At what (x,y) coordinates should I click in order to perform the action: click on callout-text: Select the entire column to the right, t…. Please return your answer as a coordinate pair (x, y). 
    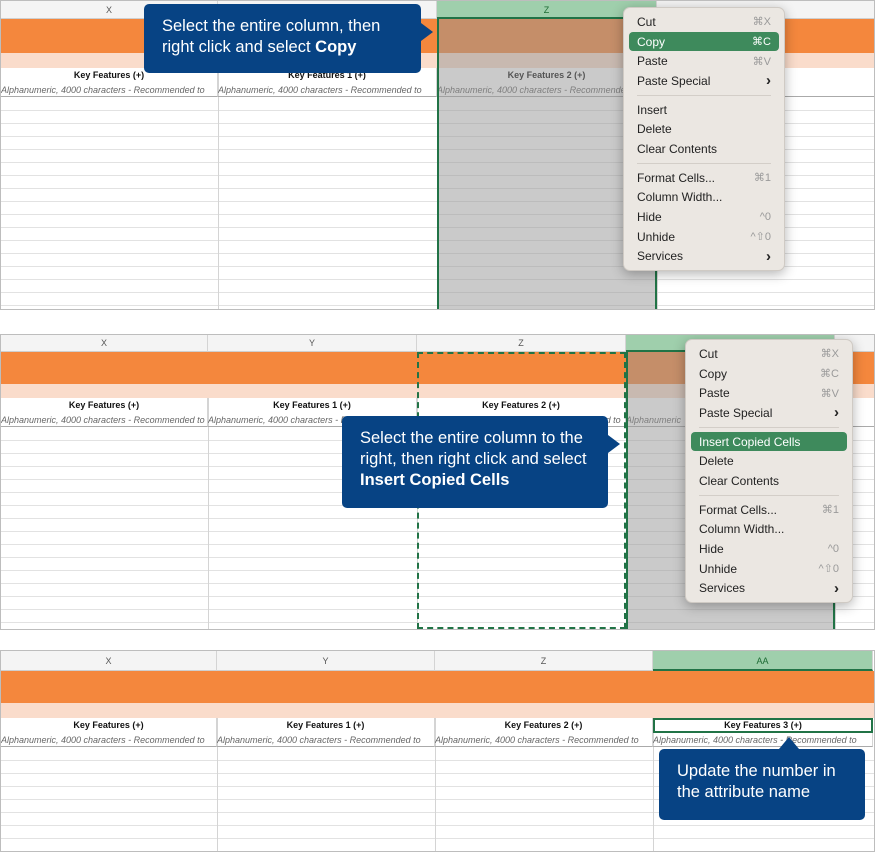
    Looking at the image, I should click on (473, 448).